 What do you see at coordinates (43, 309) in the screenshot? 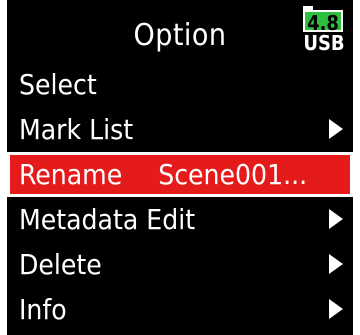
I see `menu-item-label: Info` at bounding box center [43, 309].